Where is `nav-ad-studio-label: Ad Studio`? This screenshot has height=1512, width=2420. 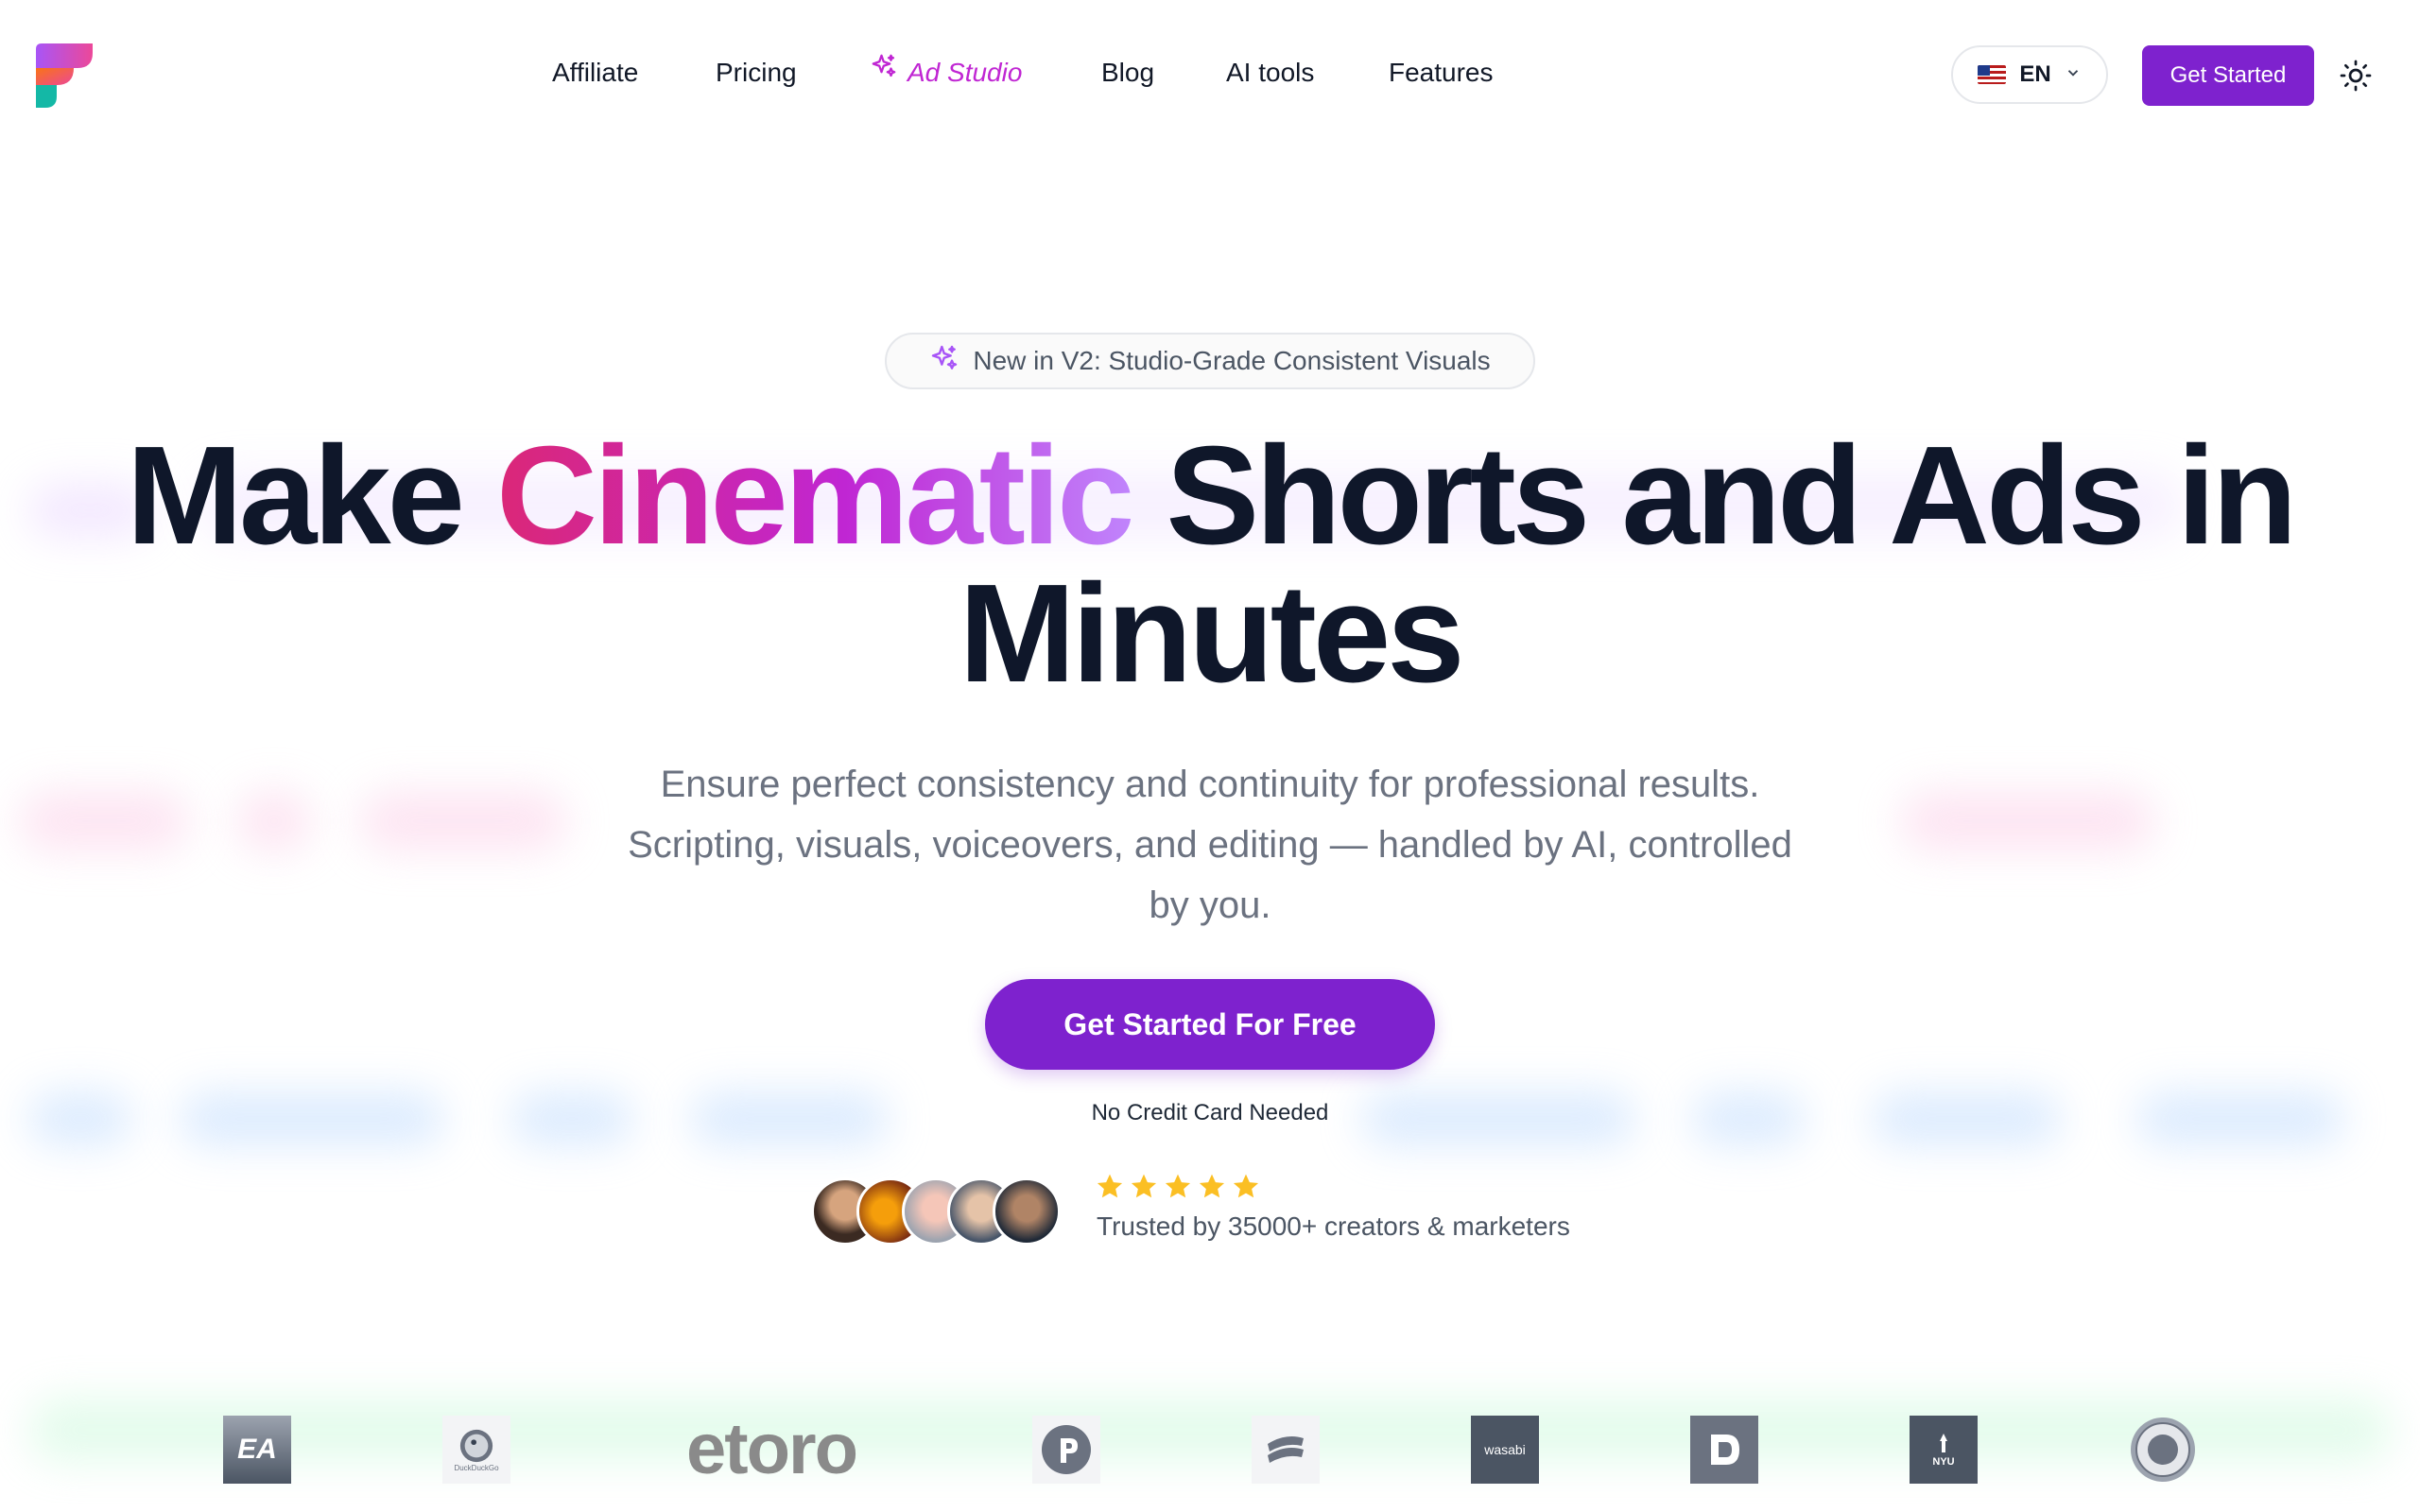 nav-ad-studio-label: Ad Studio is located at coordinates (966, 72).